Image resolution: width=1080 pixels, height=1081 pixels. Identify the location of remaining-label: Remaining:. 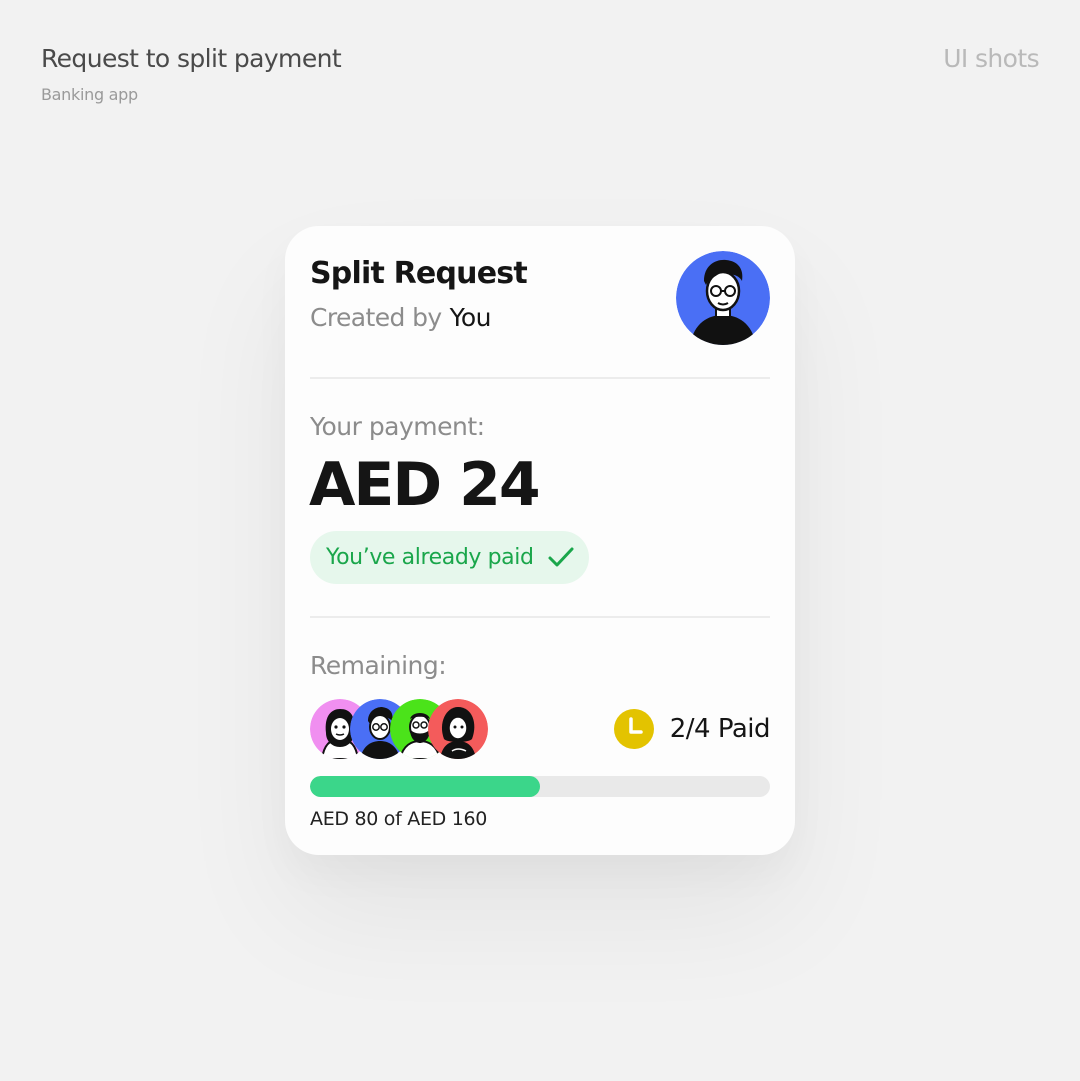
(378, 665).